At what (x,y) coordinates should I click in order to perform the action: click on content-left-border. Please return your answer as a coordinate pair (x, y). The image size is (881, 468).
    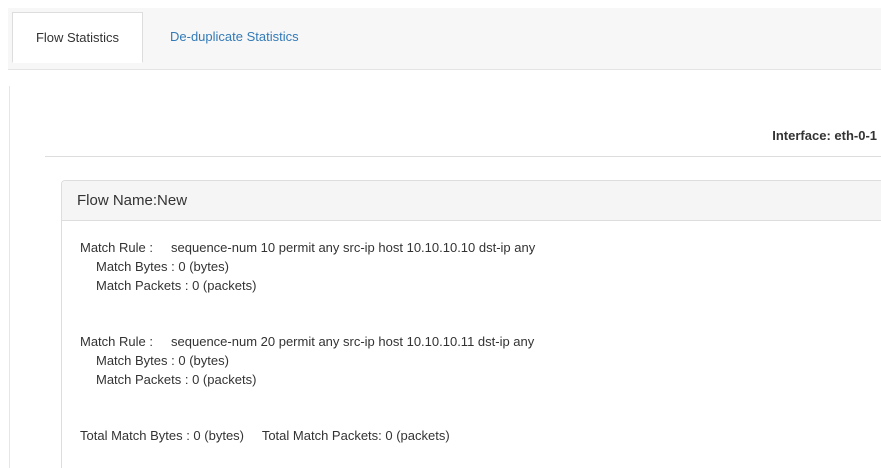
    Looking at the image, I should click on (9, 277).